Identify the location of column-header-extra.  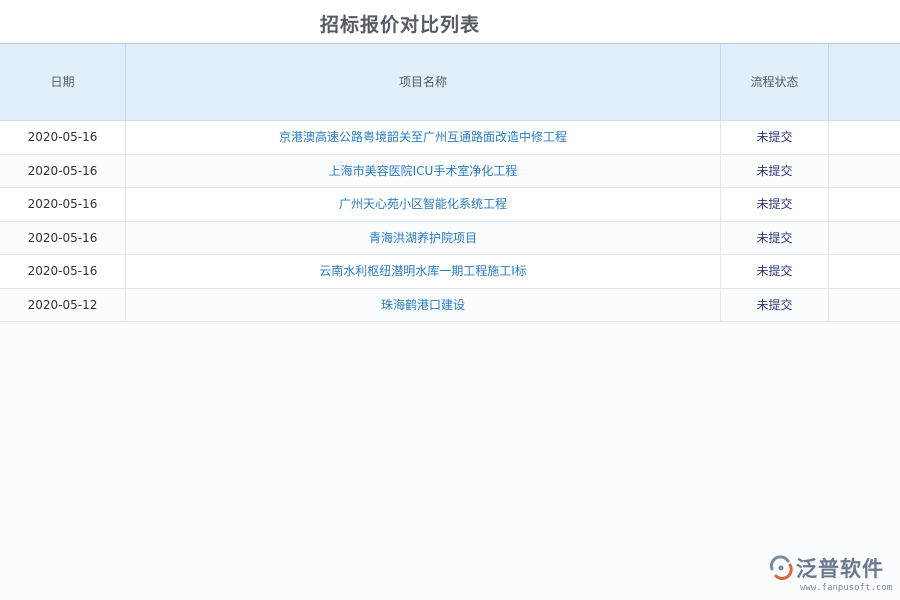
(864, 82).